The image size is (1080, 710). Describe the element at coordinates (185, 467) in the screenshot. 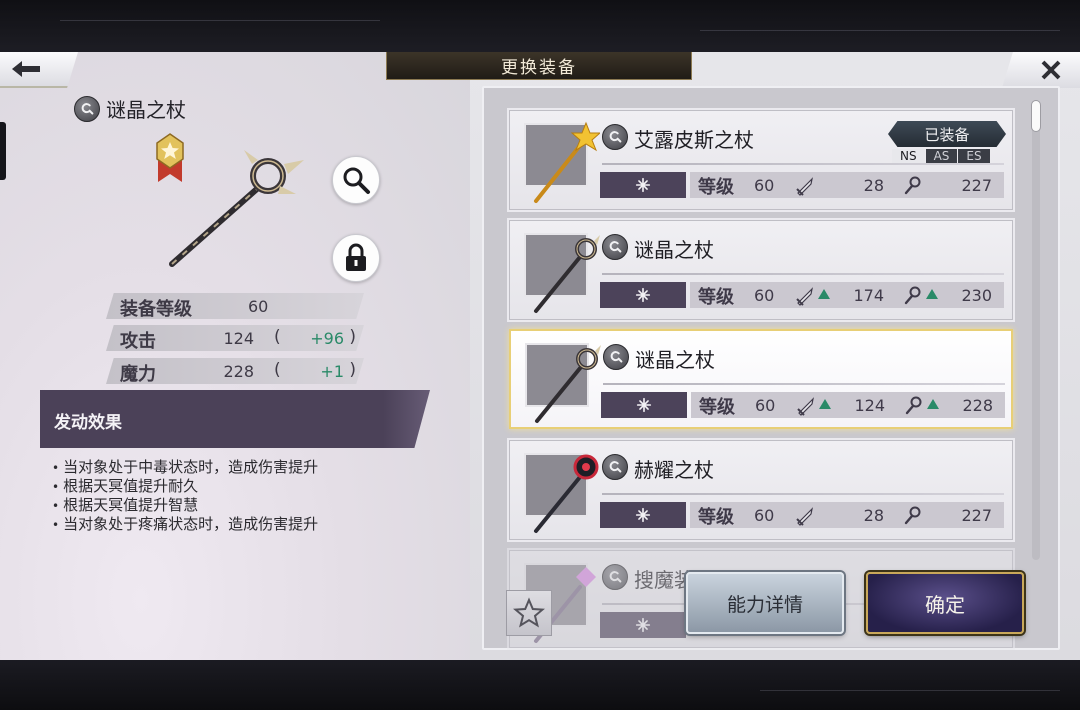

I see `effect-item: 当对象处于中毒状态时，造成伤害提升` at that location.